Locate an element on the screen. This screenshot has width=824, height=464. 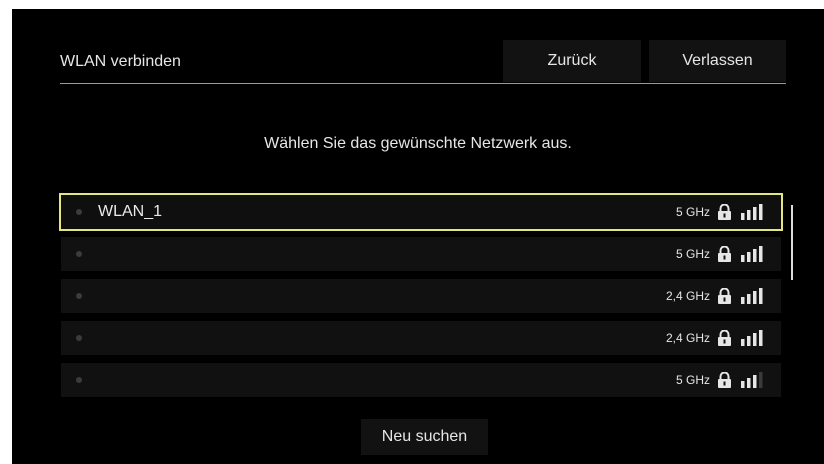
list-scrollbar is located at coordinates (792, 242).